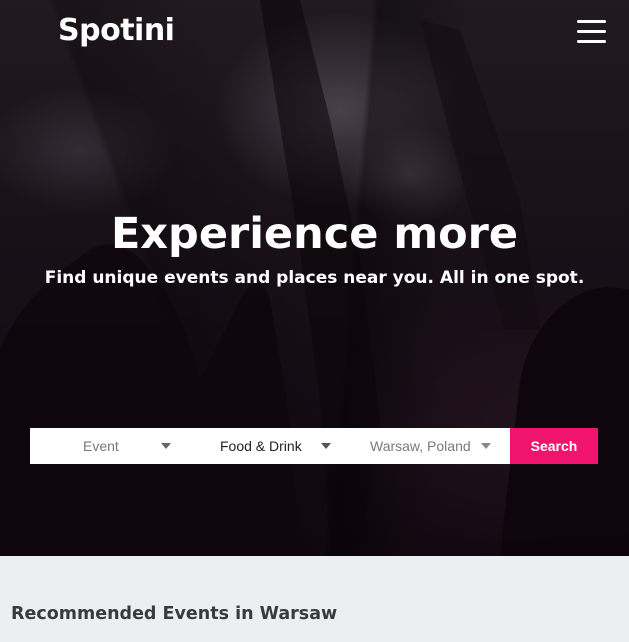 This screenshot has height=642, width=629. Describe the element at coordinates (591, 32) in the screenshot. I see `hamburger-menu-icon` at that location.